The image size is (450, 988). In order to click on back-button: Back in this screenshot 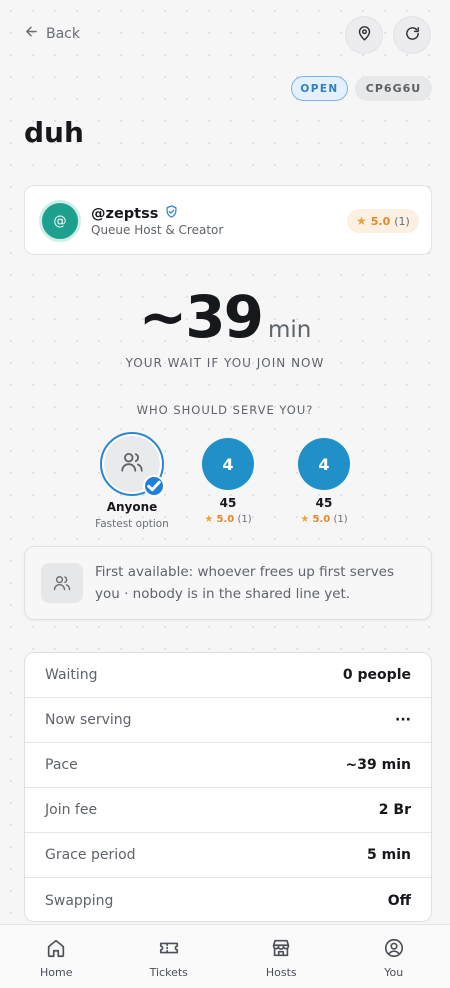, I will do `click(52, 33)`.